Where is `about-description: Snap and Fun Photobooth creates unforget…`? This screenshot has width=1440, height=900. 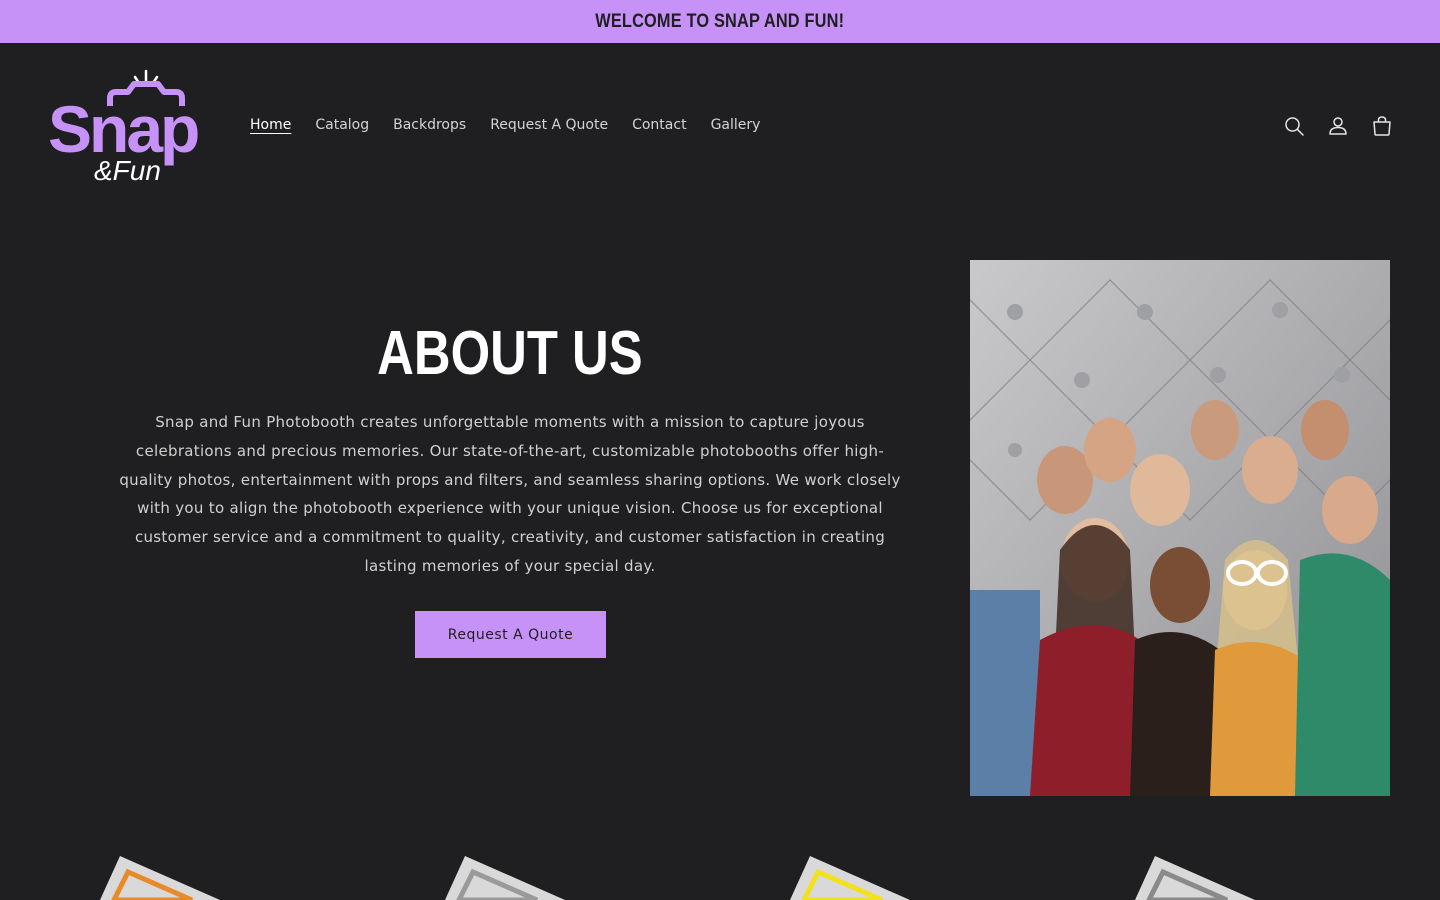
about-description: Snap and Fun Photobooth creates unforget… is located at coordinates (510, 494).